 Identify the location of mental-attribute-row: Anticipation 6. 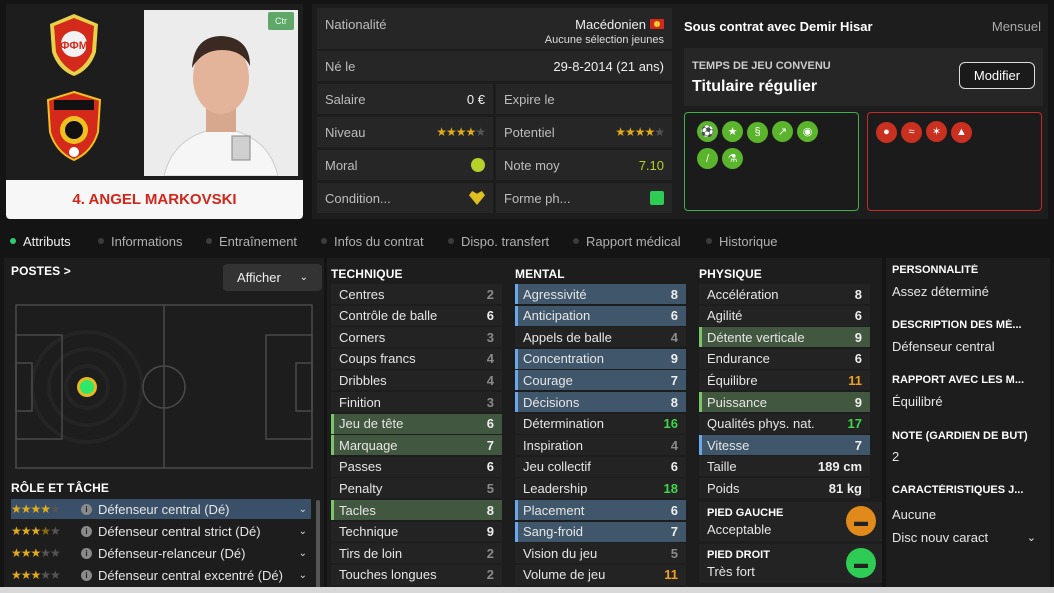
(600, 315).